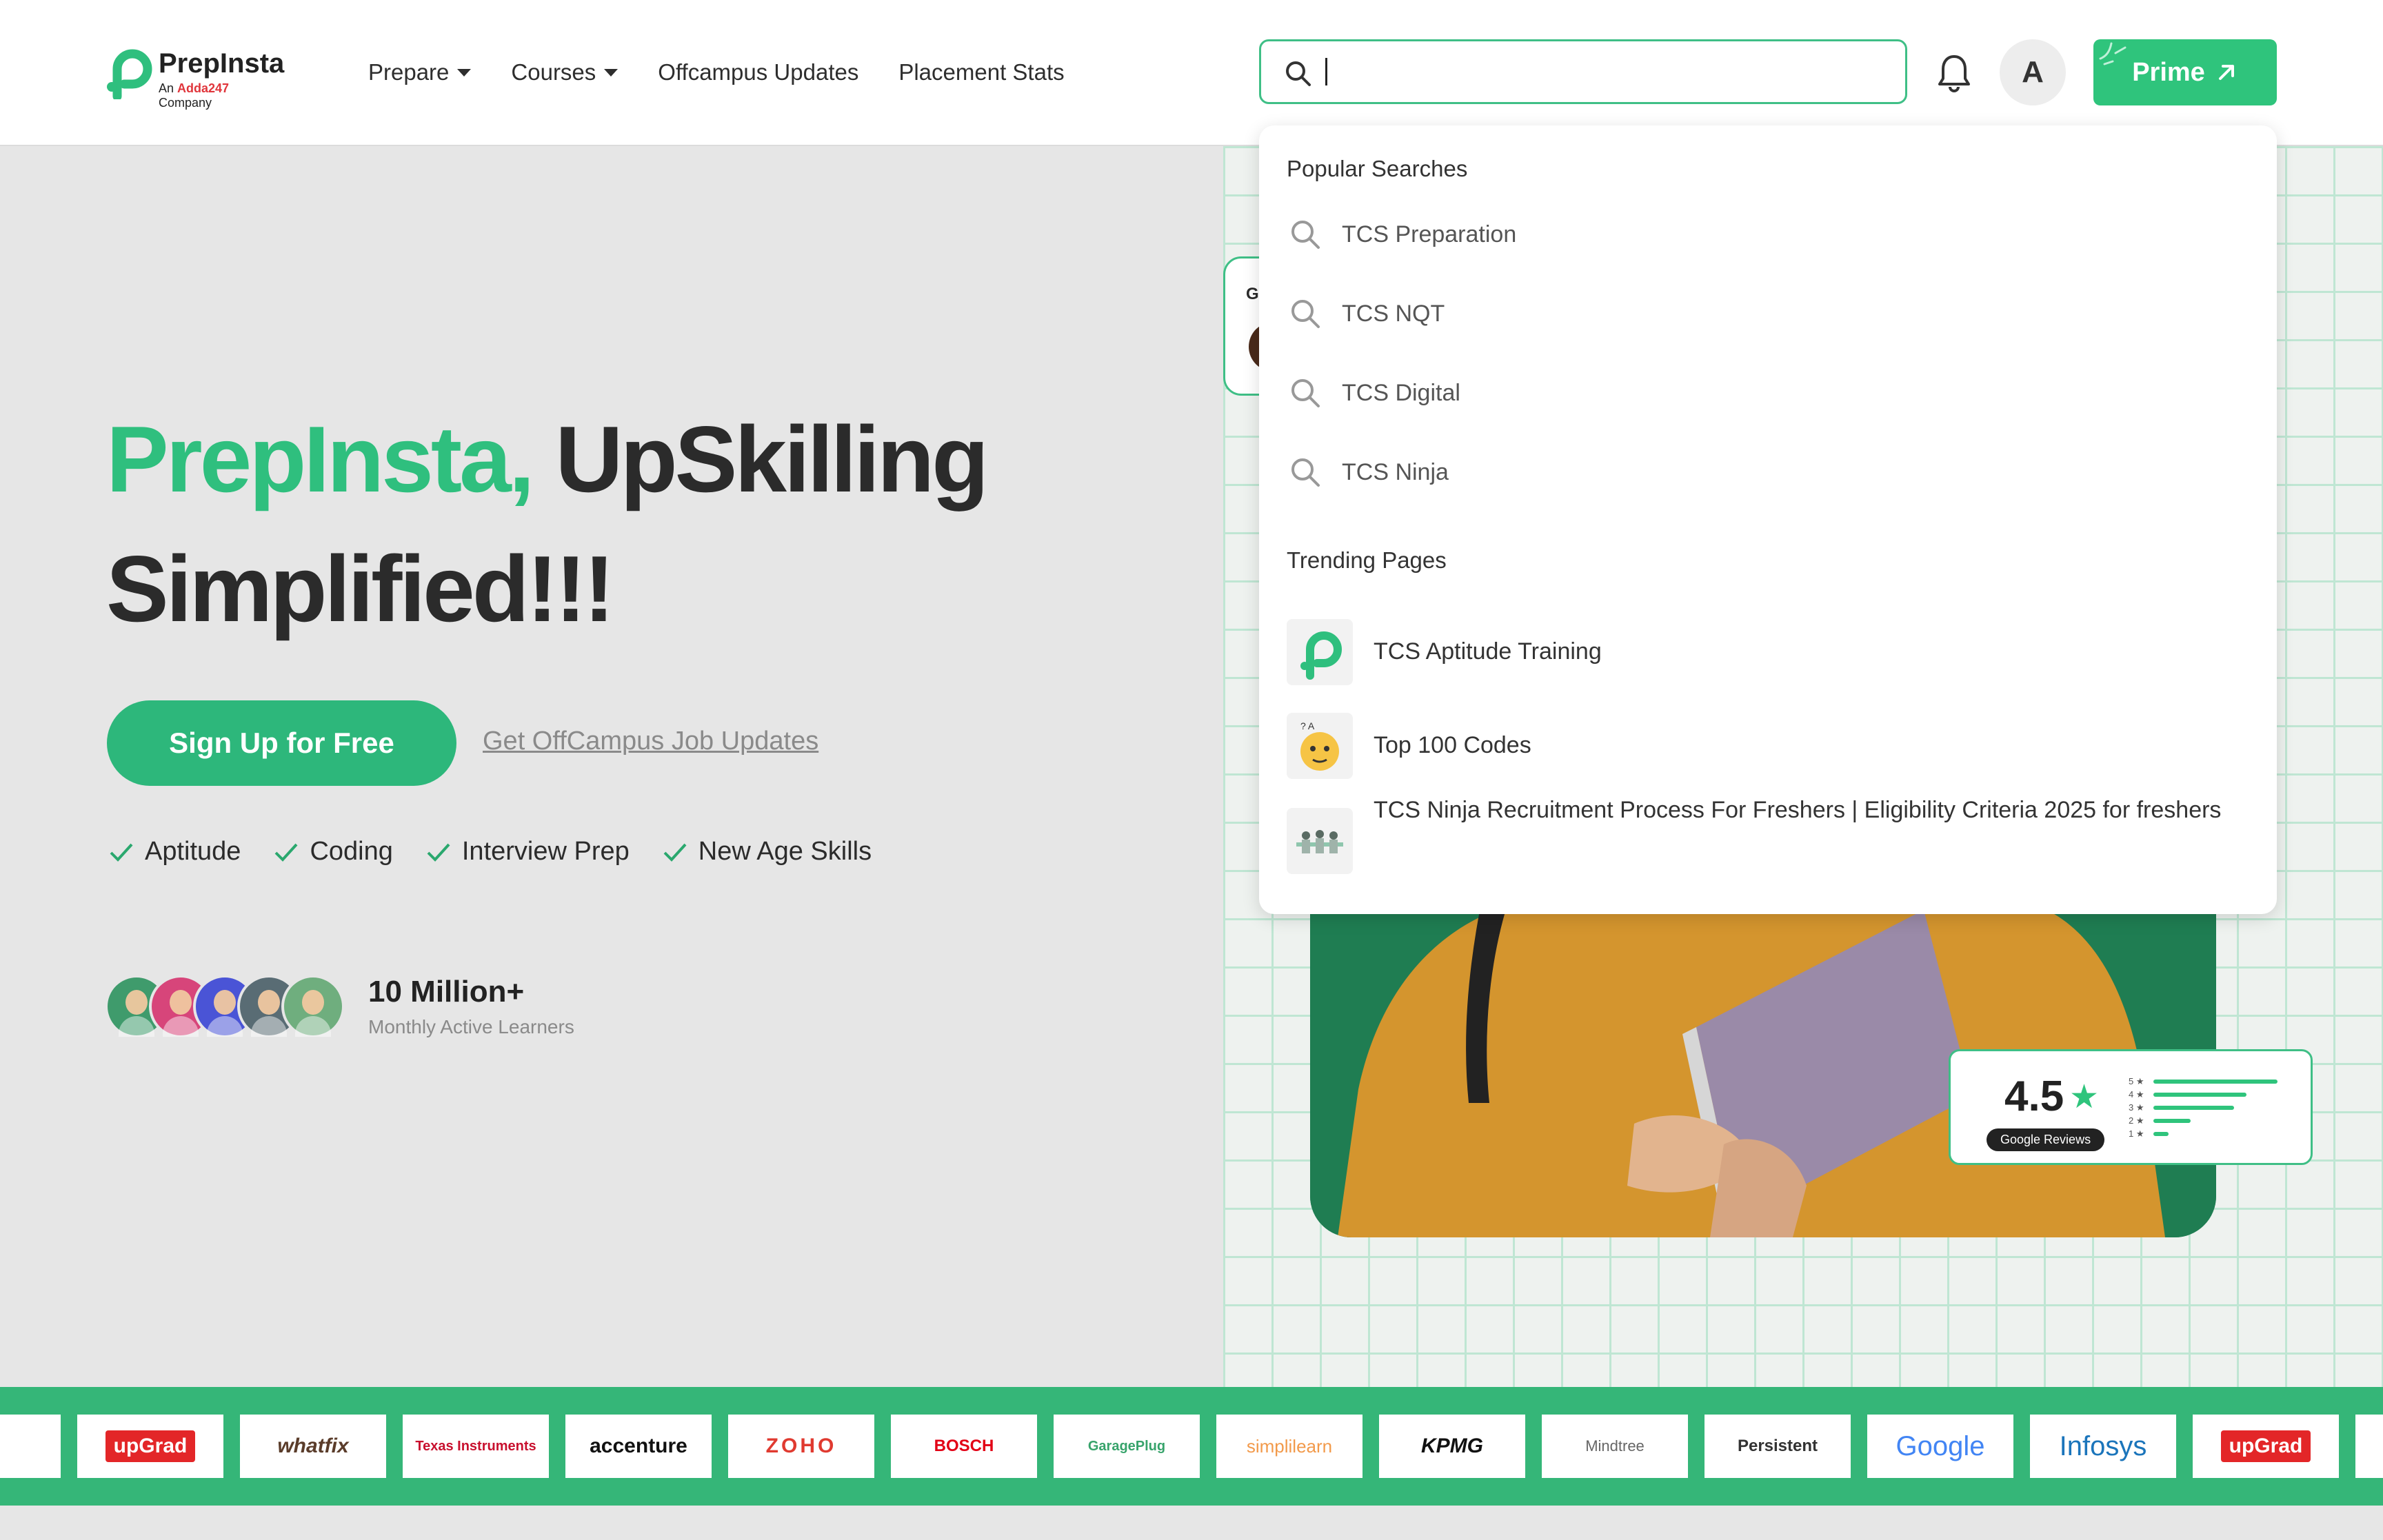  Describe the element at coordinates (758, 72) in the screenshot. I see `nav-offcampus-updates: Offcampus Updates` at that location.